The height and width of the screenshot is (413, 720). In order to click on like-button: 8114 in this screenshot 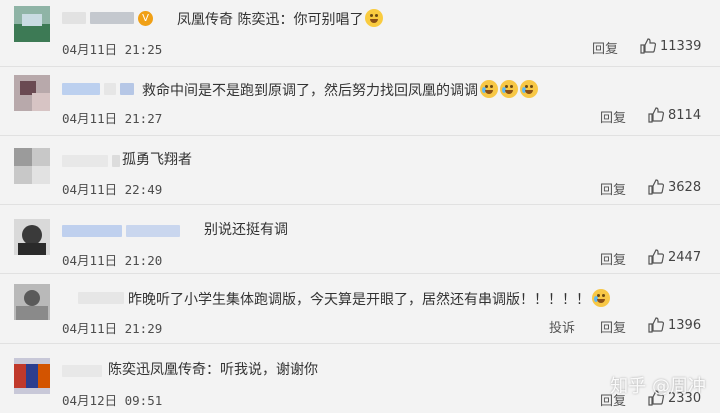, I will do `click(674, 115)`.